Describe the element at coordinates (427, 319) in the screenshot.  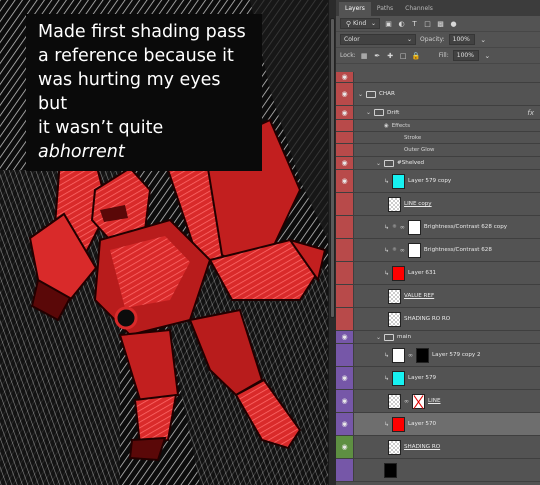
I see `layer-name: SHADING RO RO` at that location.